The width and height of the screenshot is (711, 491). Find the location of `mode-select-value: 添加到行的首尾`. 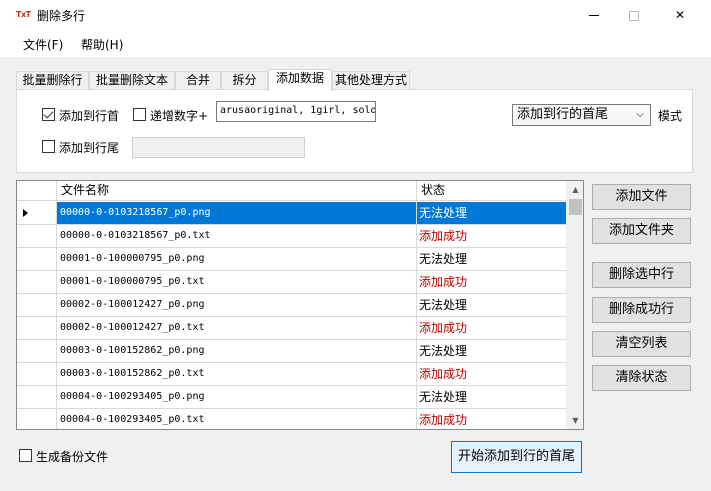

mode-select-value: 添加到行的首尾 is located at coordinates (563, 114).